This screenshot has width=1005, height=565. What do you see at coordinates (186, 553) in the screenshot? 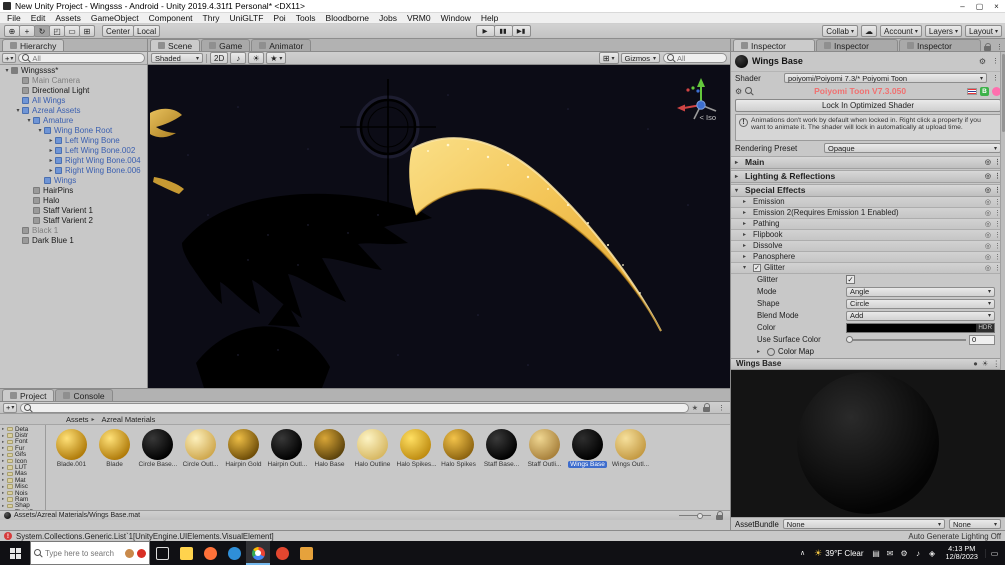
I see `file-explorer-icon` at bounding box center [186, 553].